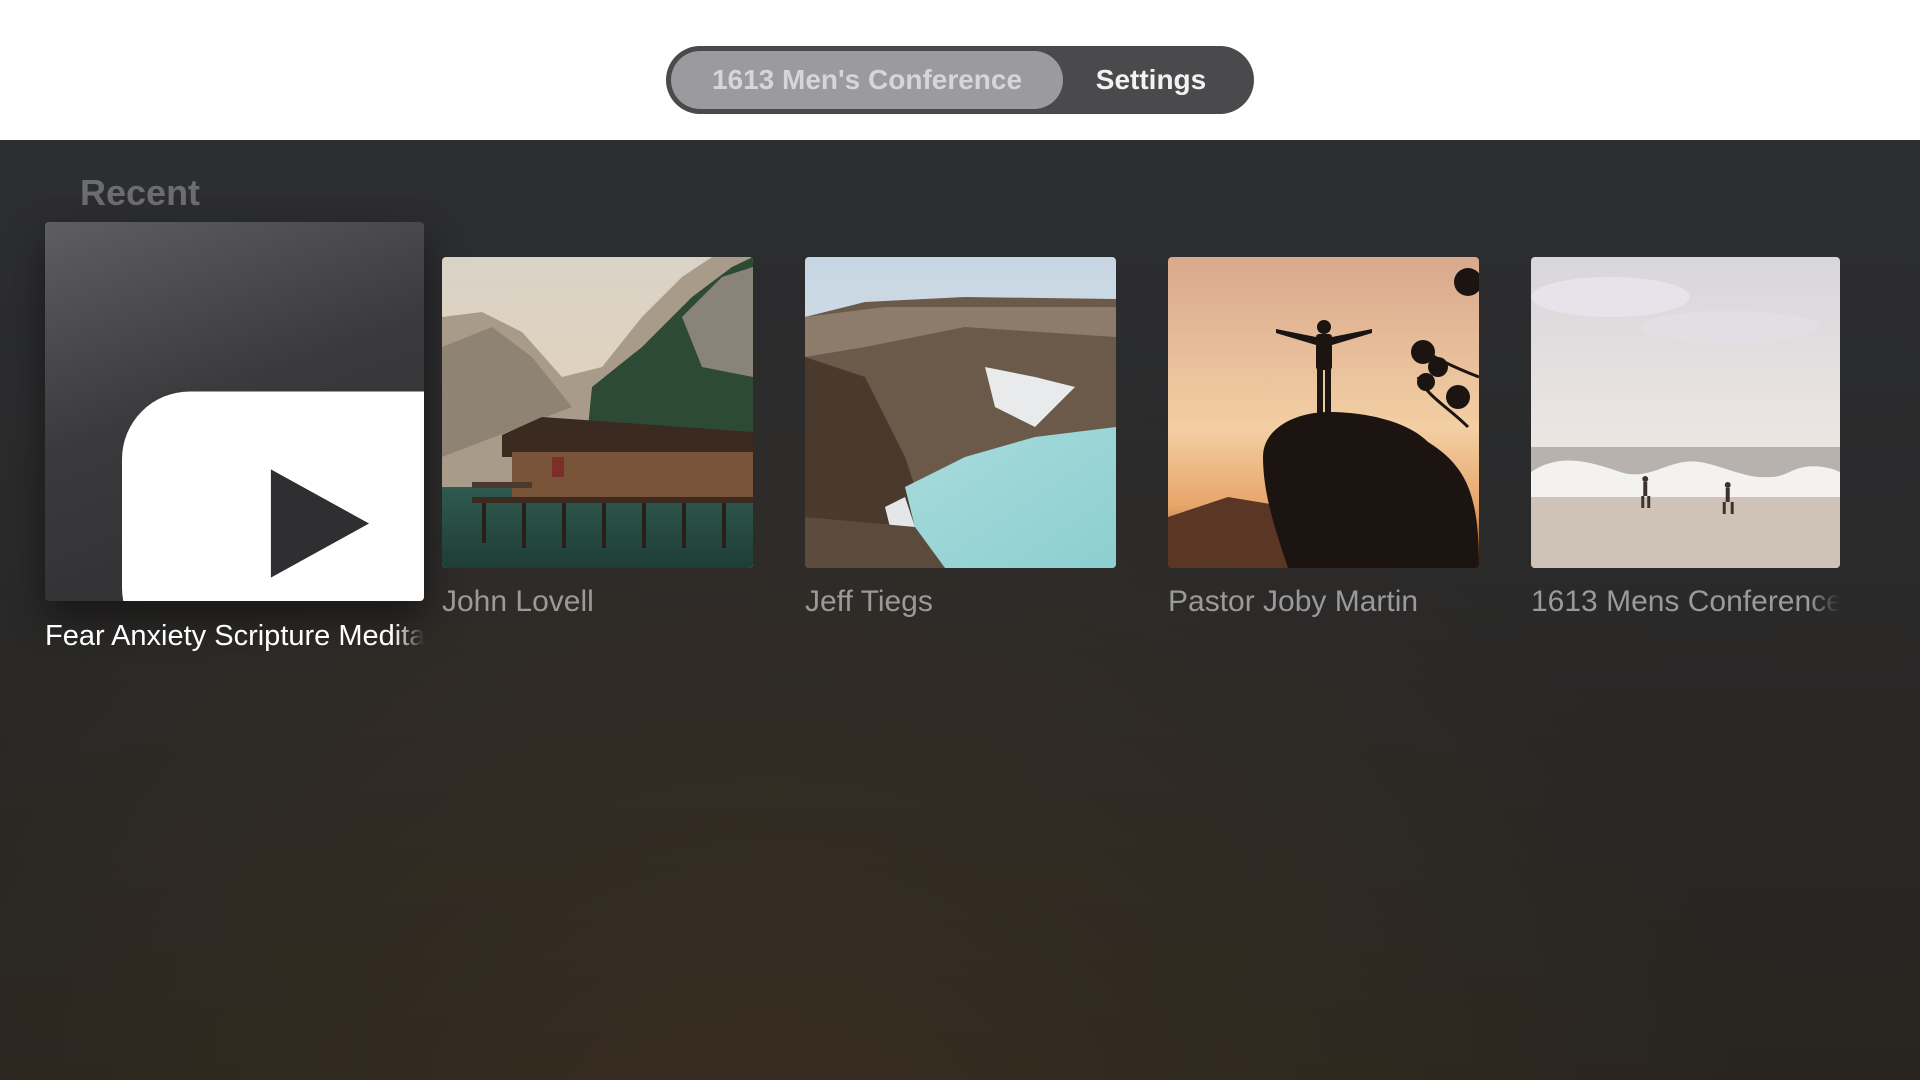  What do you see at coordinates (867, 80) in the screenshot?
I see `tab-1613-mens-conference: 1613 Men's Conference` at bounding box center [867, 80].